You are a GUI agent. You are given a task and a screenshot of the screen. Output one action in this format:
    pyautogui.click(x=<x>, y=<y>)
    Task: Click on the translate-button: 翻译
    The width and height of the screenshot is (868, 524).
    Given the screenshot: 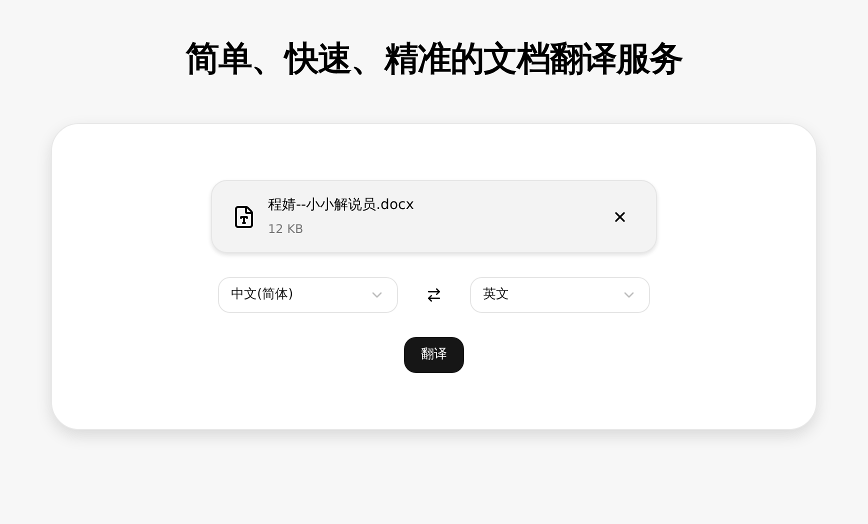 What is the action you would take?
    pyautogui.click(x=434, y=355)
    